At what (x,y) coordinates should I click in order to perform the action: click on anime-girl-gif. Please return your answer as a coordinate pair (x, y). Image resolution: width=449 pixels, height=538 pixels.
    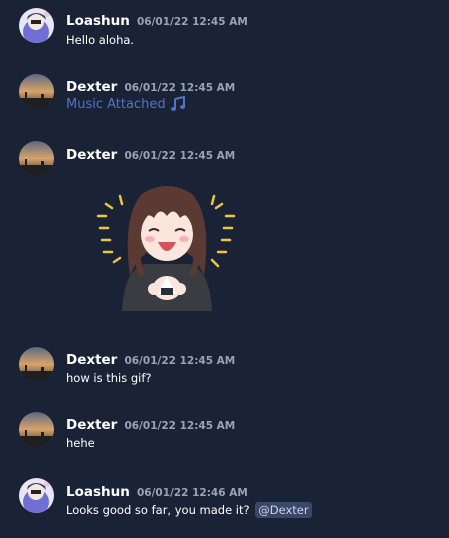
    Looking at the image, I should click on (167, 248).